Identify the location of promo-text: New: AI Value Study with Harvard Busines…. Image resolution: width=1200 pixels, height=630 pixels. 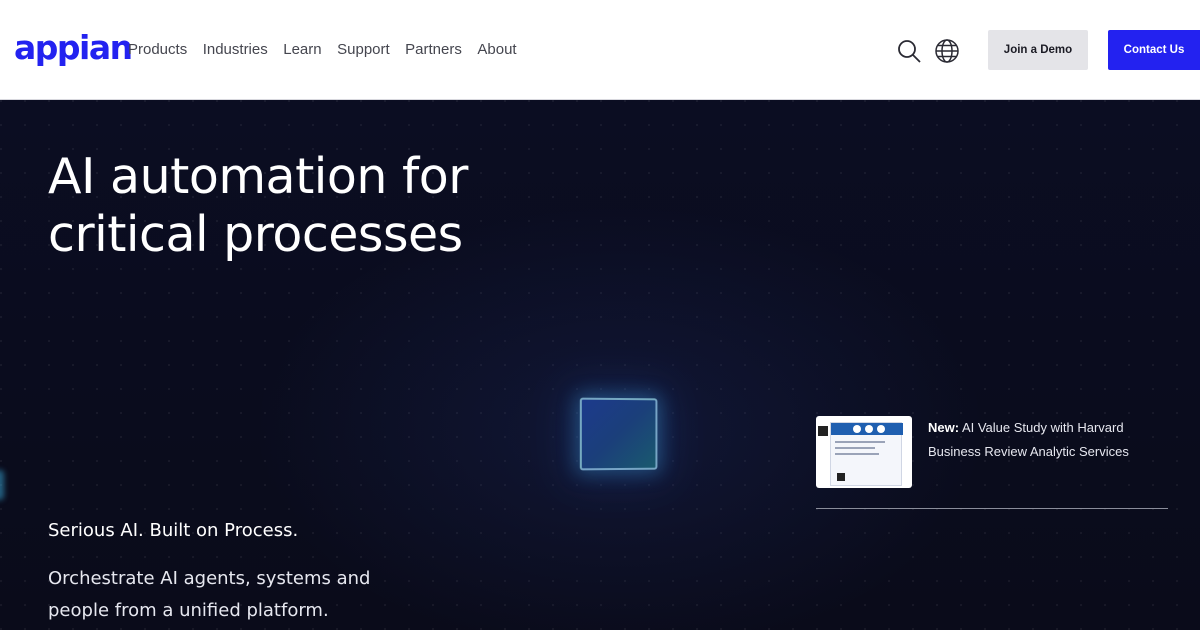
(1048, 440).